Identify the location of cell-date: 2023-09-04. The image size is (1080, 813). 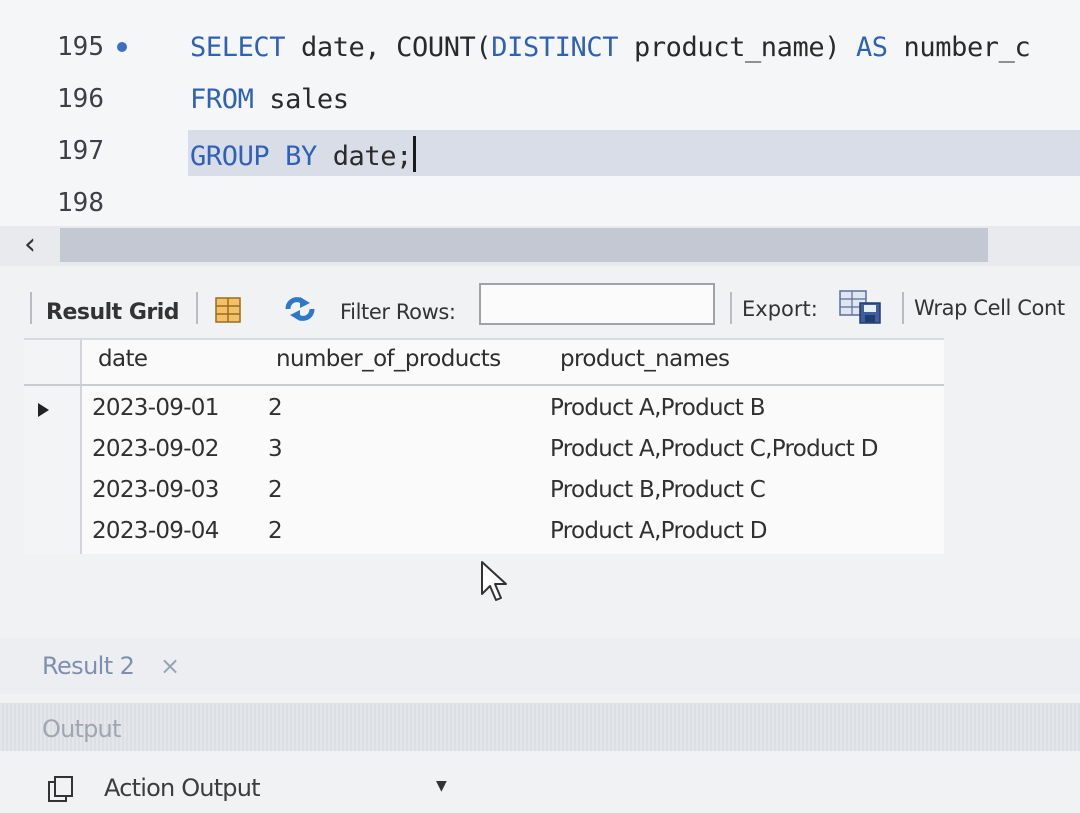
(155, 531).